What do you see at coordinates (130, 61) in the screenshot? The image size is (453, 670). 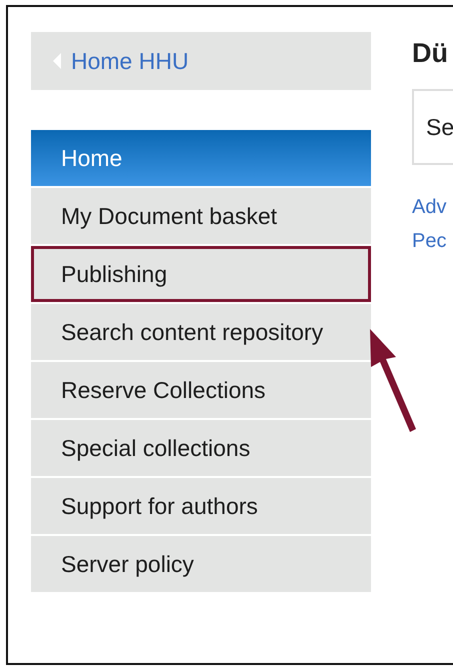 I see `back-link-label: Home HHU` at bounding box center [130, 61].